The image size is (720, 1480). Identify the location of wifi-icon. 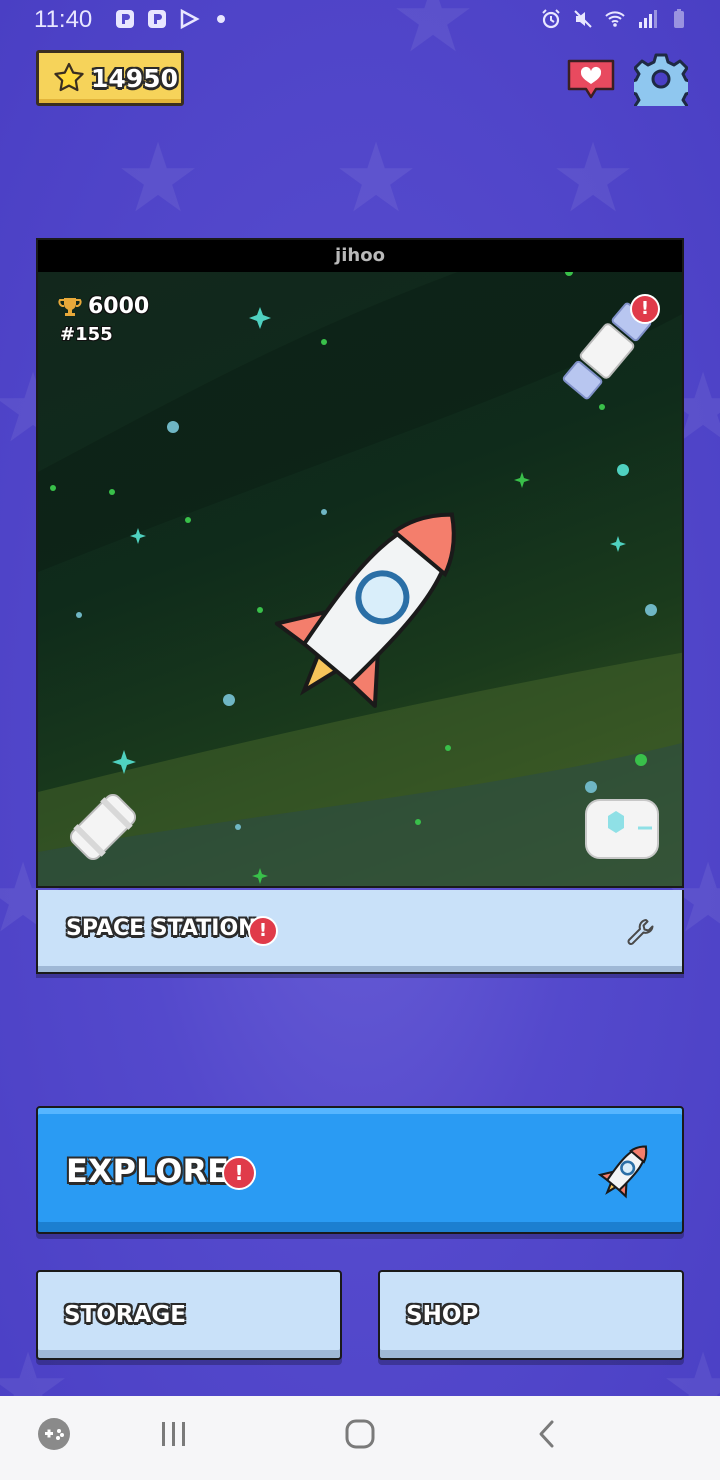
(615, 19).